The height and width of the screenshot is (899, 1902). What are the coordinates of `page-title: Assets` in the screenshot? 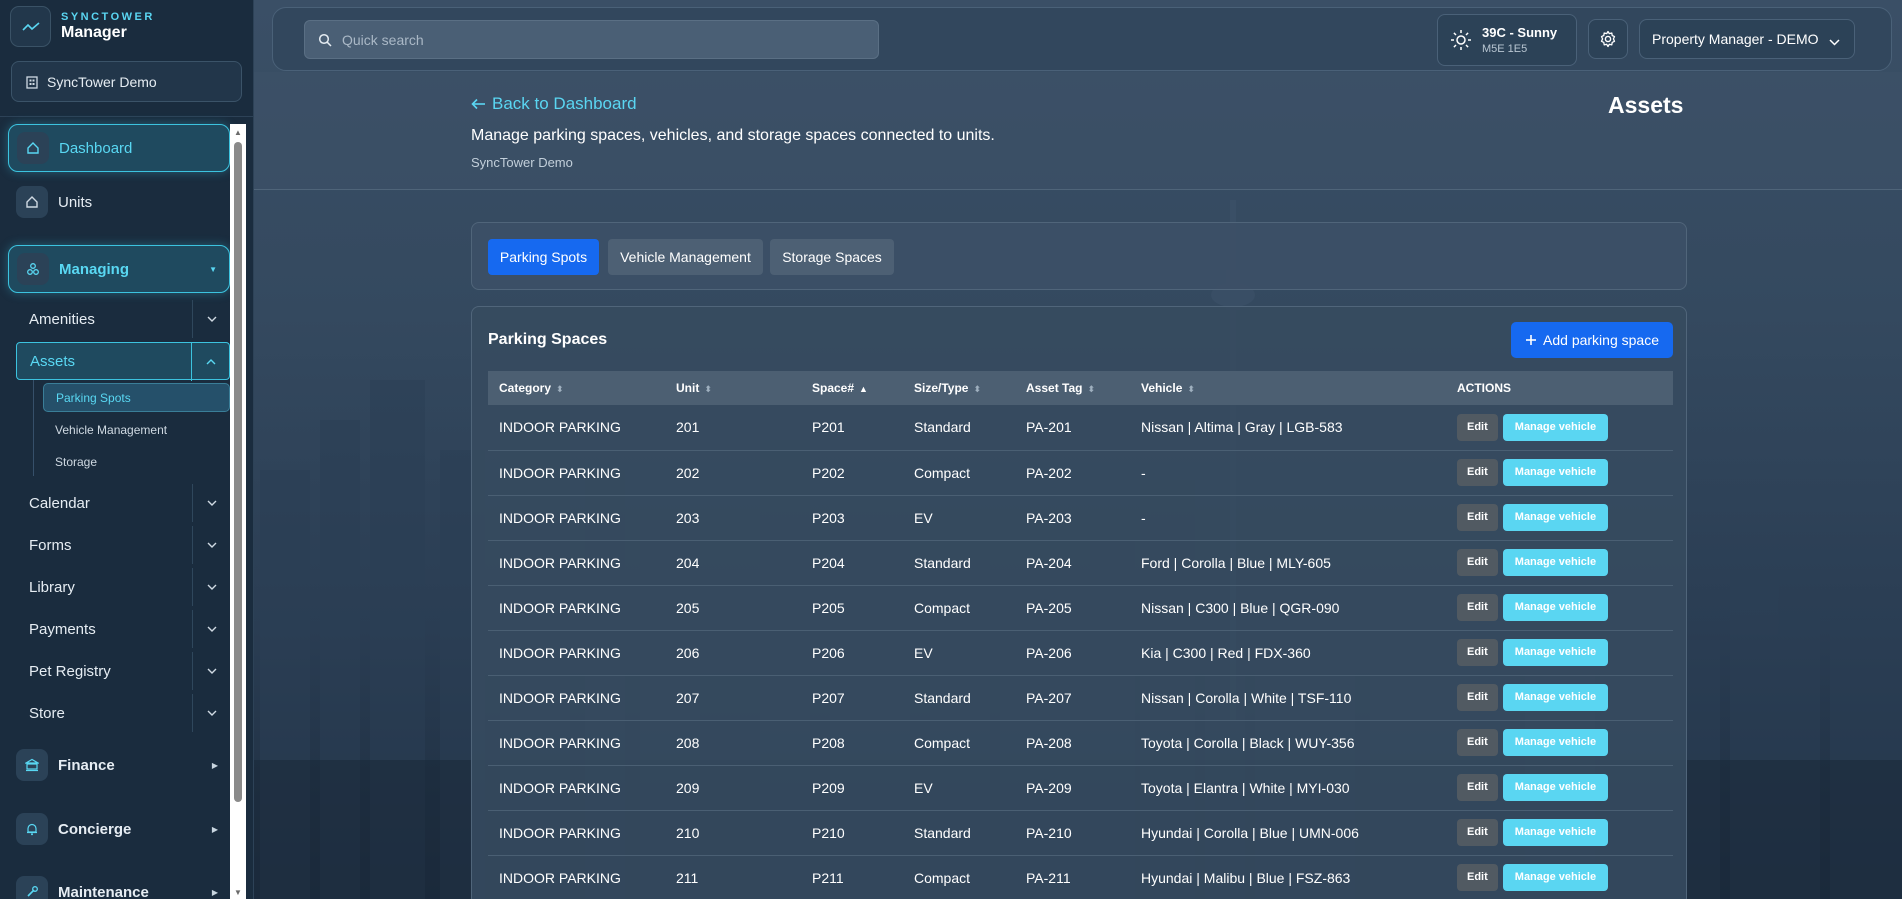 It's located at (1646, 105).